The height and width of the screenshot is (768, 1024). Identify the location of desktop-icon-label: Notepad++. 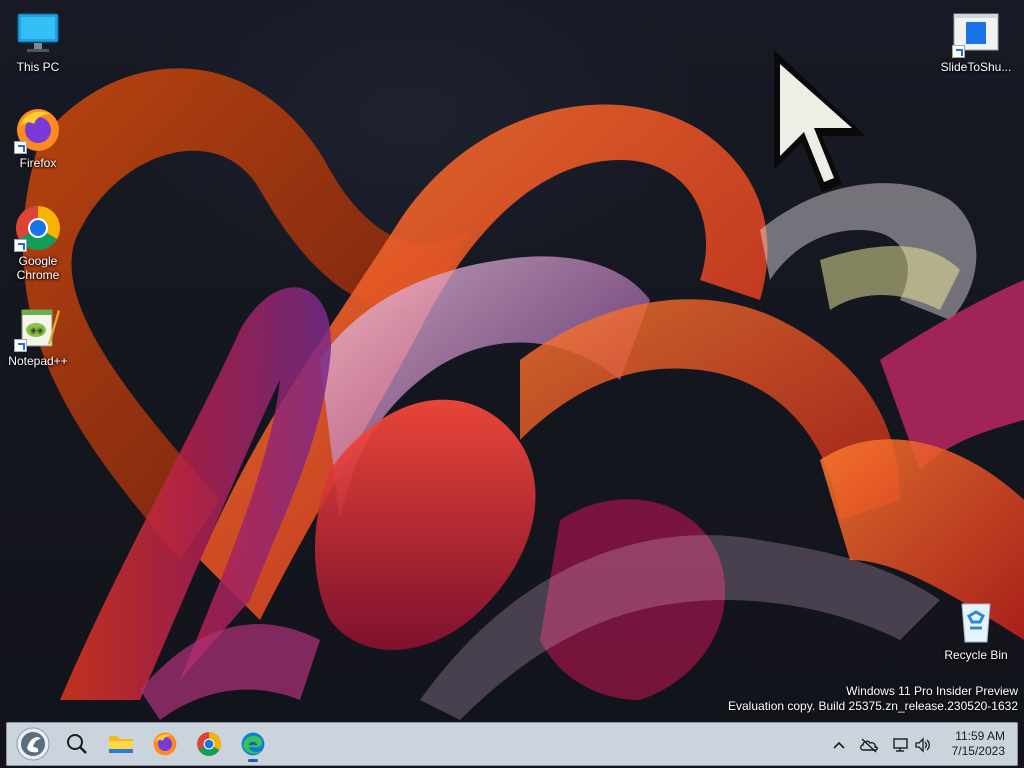
(38, 361).